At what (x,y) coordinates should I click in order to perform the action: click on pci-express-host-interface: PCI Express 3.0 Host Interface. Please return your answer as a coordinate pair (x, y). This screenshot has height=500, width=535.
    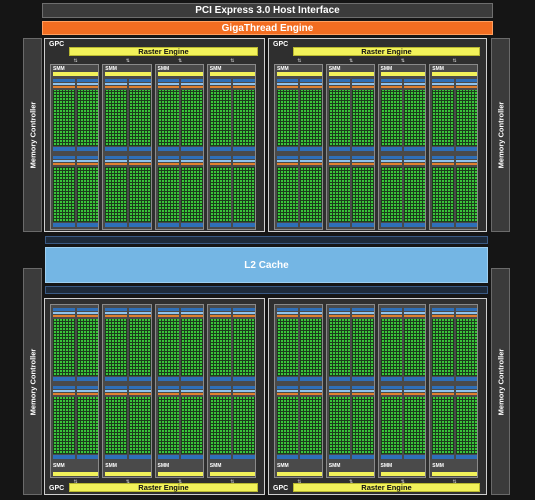
    Looking at the image, I should click on (267, 10).